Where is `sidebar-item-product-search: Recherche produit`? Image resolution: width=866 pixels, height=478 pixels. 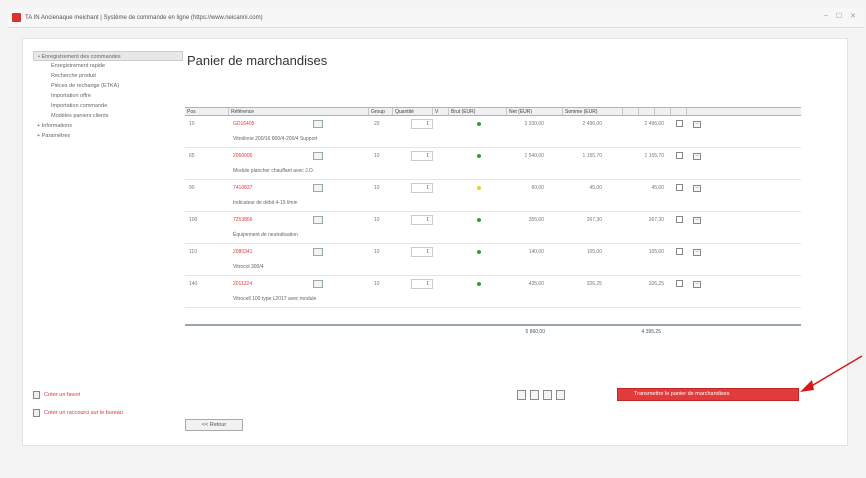
sidebar-item-product-search: Recherche produit is located at coordinates (108, 76).